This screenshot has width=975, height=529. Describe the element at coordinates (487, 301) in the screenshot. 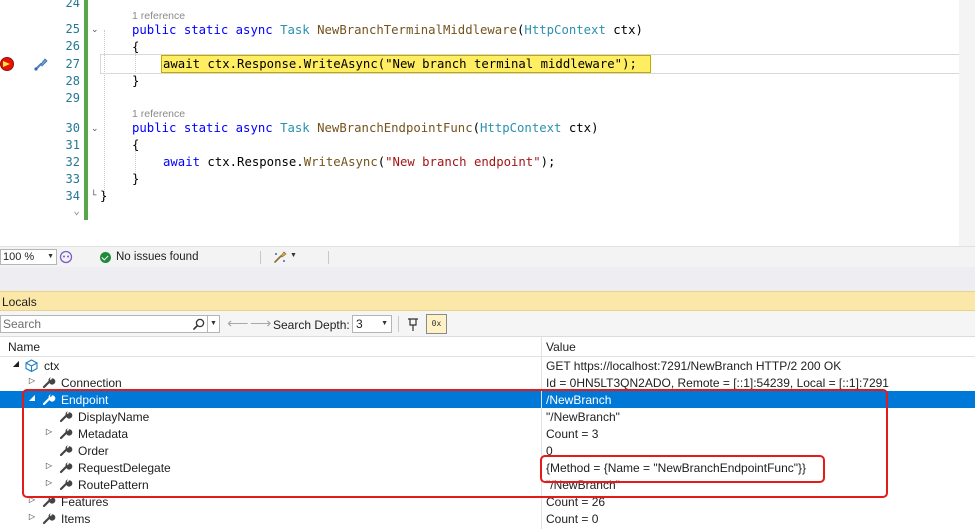

I see `locals-window-title: Locals` at that location.